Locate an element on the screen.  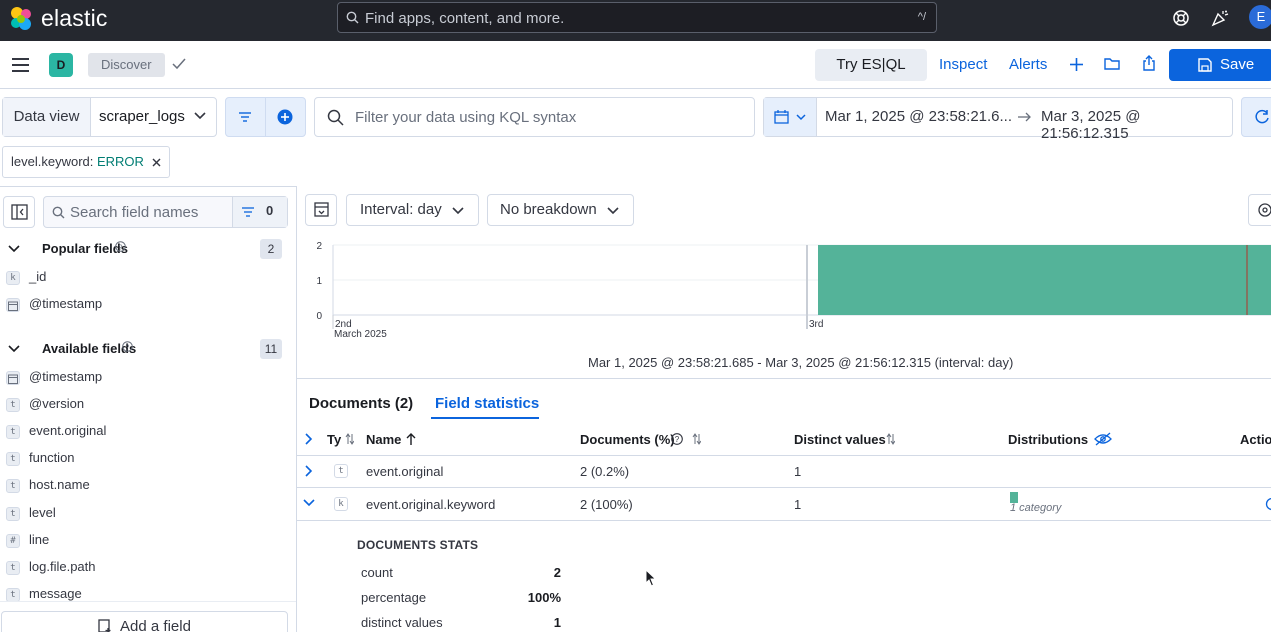
lens-action-icon is located at coordinates (1268, 504).